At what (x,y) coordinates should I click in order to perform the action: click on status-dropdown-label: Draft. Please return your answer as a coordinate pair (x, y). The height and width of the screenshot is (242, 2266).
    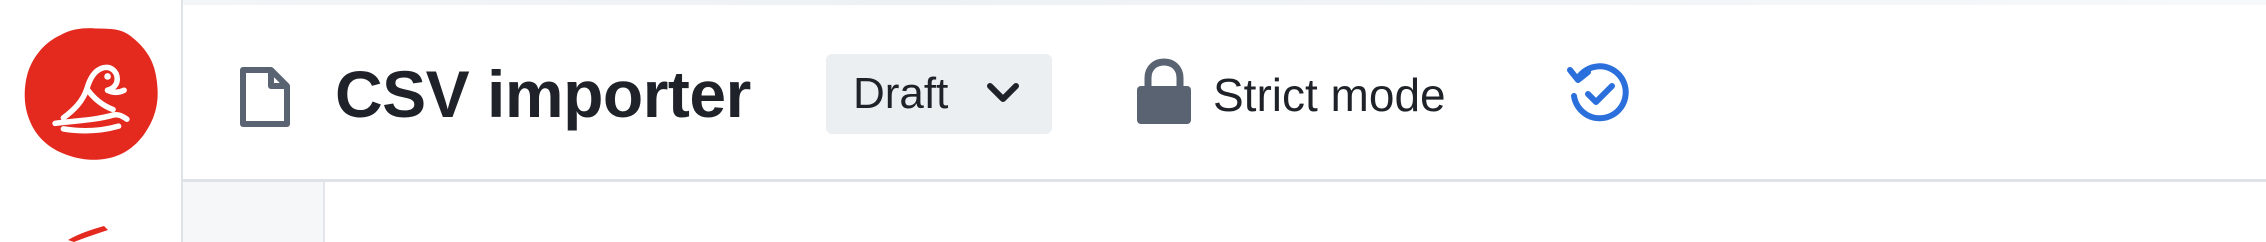
    Looking at the image, I should click on (901, 93).